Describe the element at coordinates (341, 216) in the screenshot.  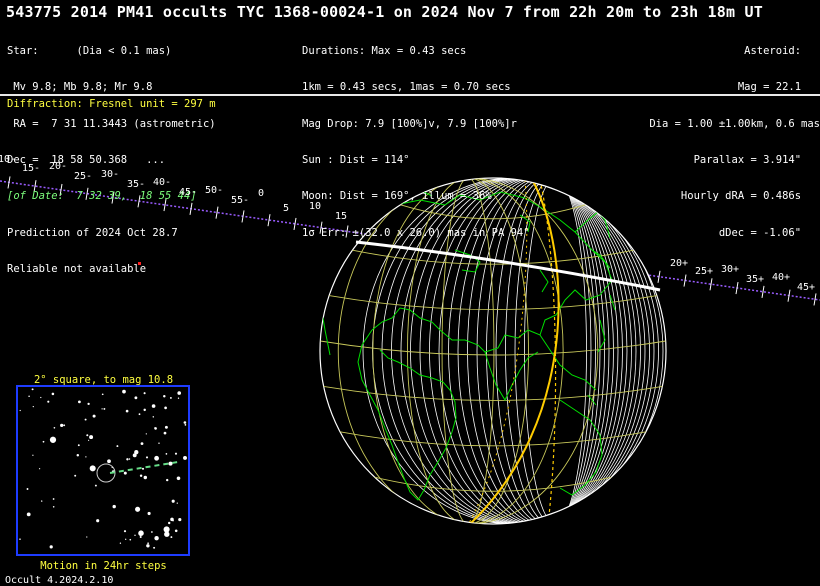
I see `time-label: 15` at that location.